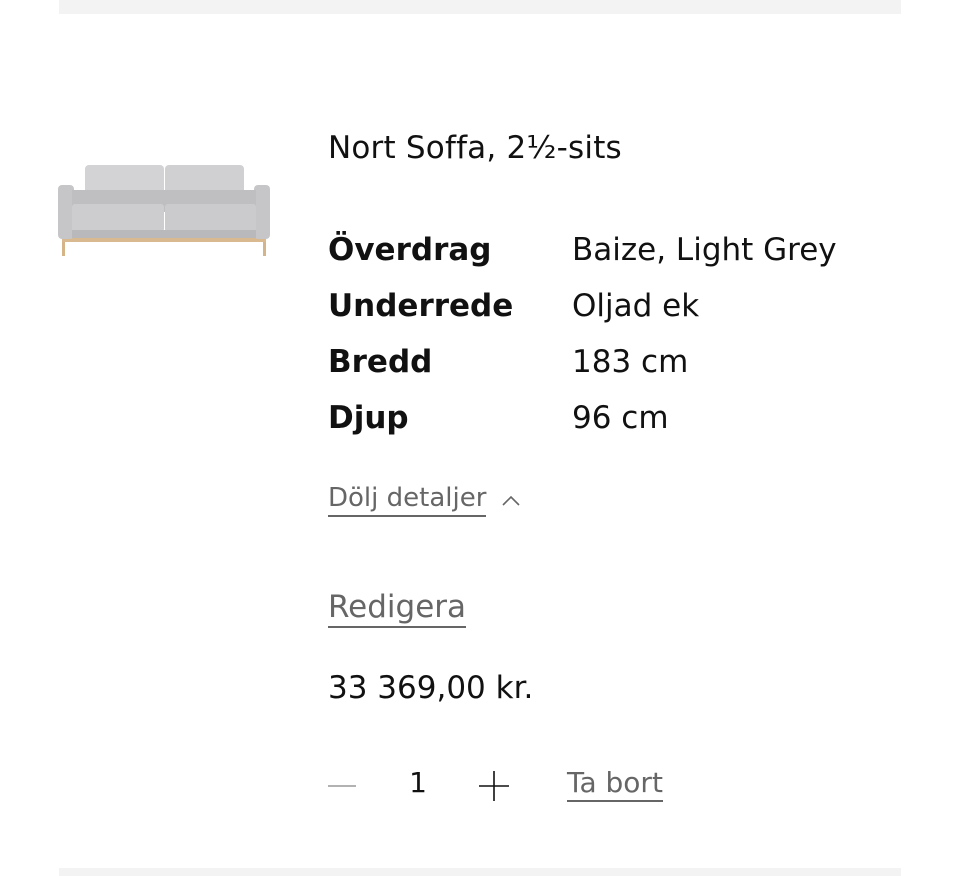 The width and height of the screenshot is (960, 876). What do you see at coordinates (620, 418) in the screenshot?
I see `spec-value: 96 cm` at bounding box center [620, 418].